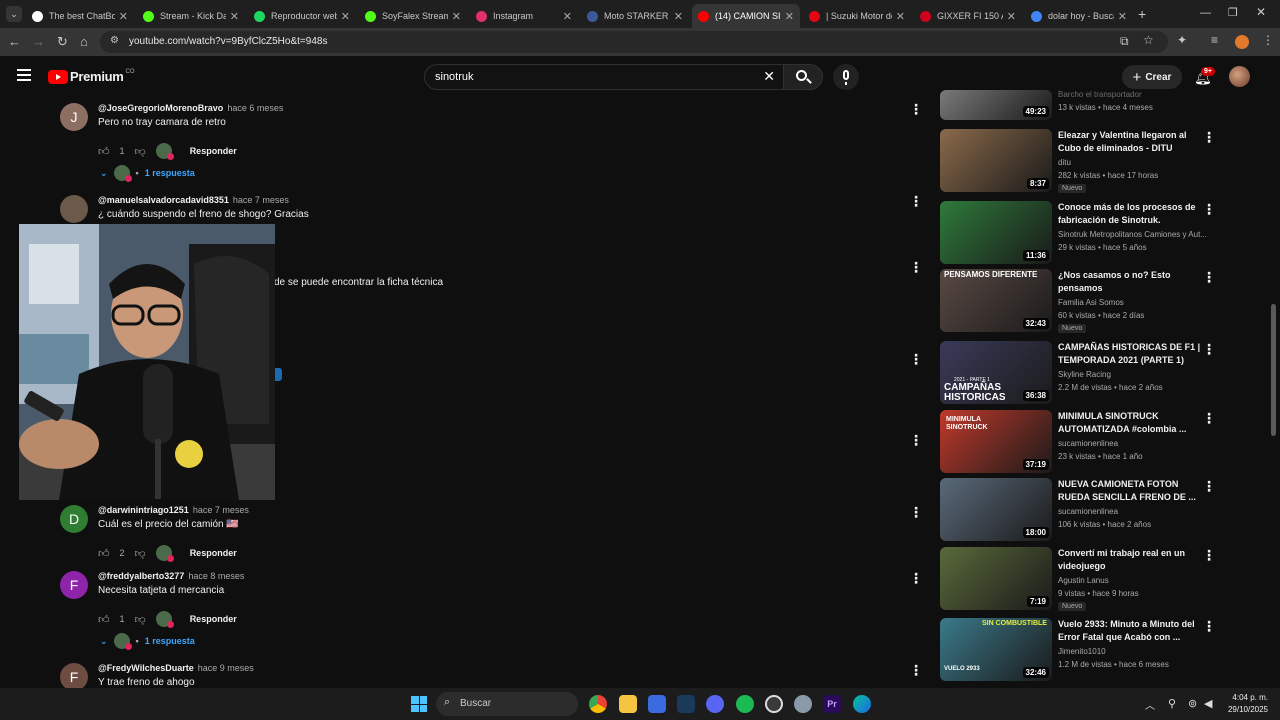 The height and width of the screenshot is (720, 1280). What do you see at coordinates (769, 76) in the screenshot?
I see `clear-search-icon: ✕` at bounding box center [769, 76].